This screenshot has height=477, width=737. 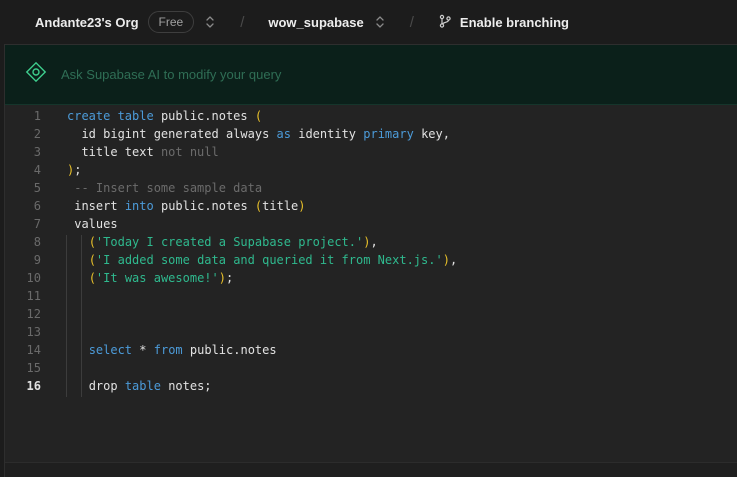 What do you see at coordinates (171, 74) in the screenshot?
I see `ai-prompt-input: Ask Supabase AI to modify your query` at bounding box center [171, 74].